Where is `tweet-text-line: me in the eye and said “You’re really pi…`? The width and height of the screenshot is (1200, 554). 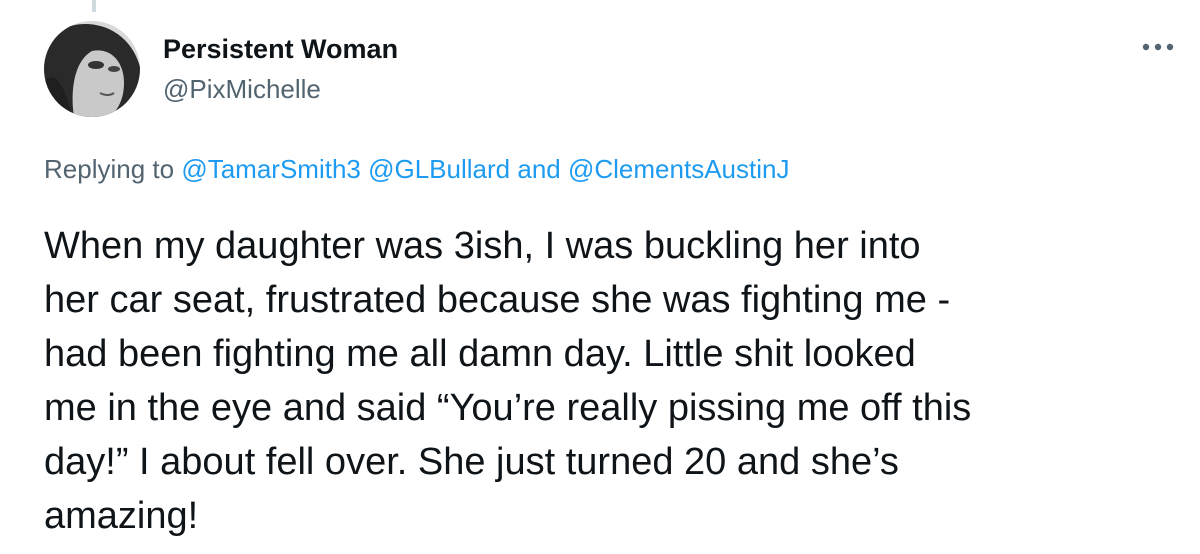 tweet-text-line: me in the eye and said “You’re really pi… is located at coordinates (508, 408).